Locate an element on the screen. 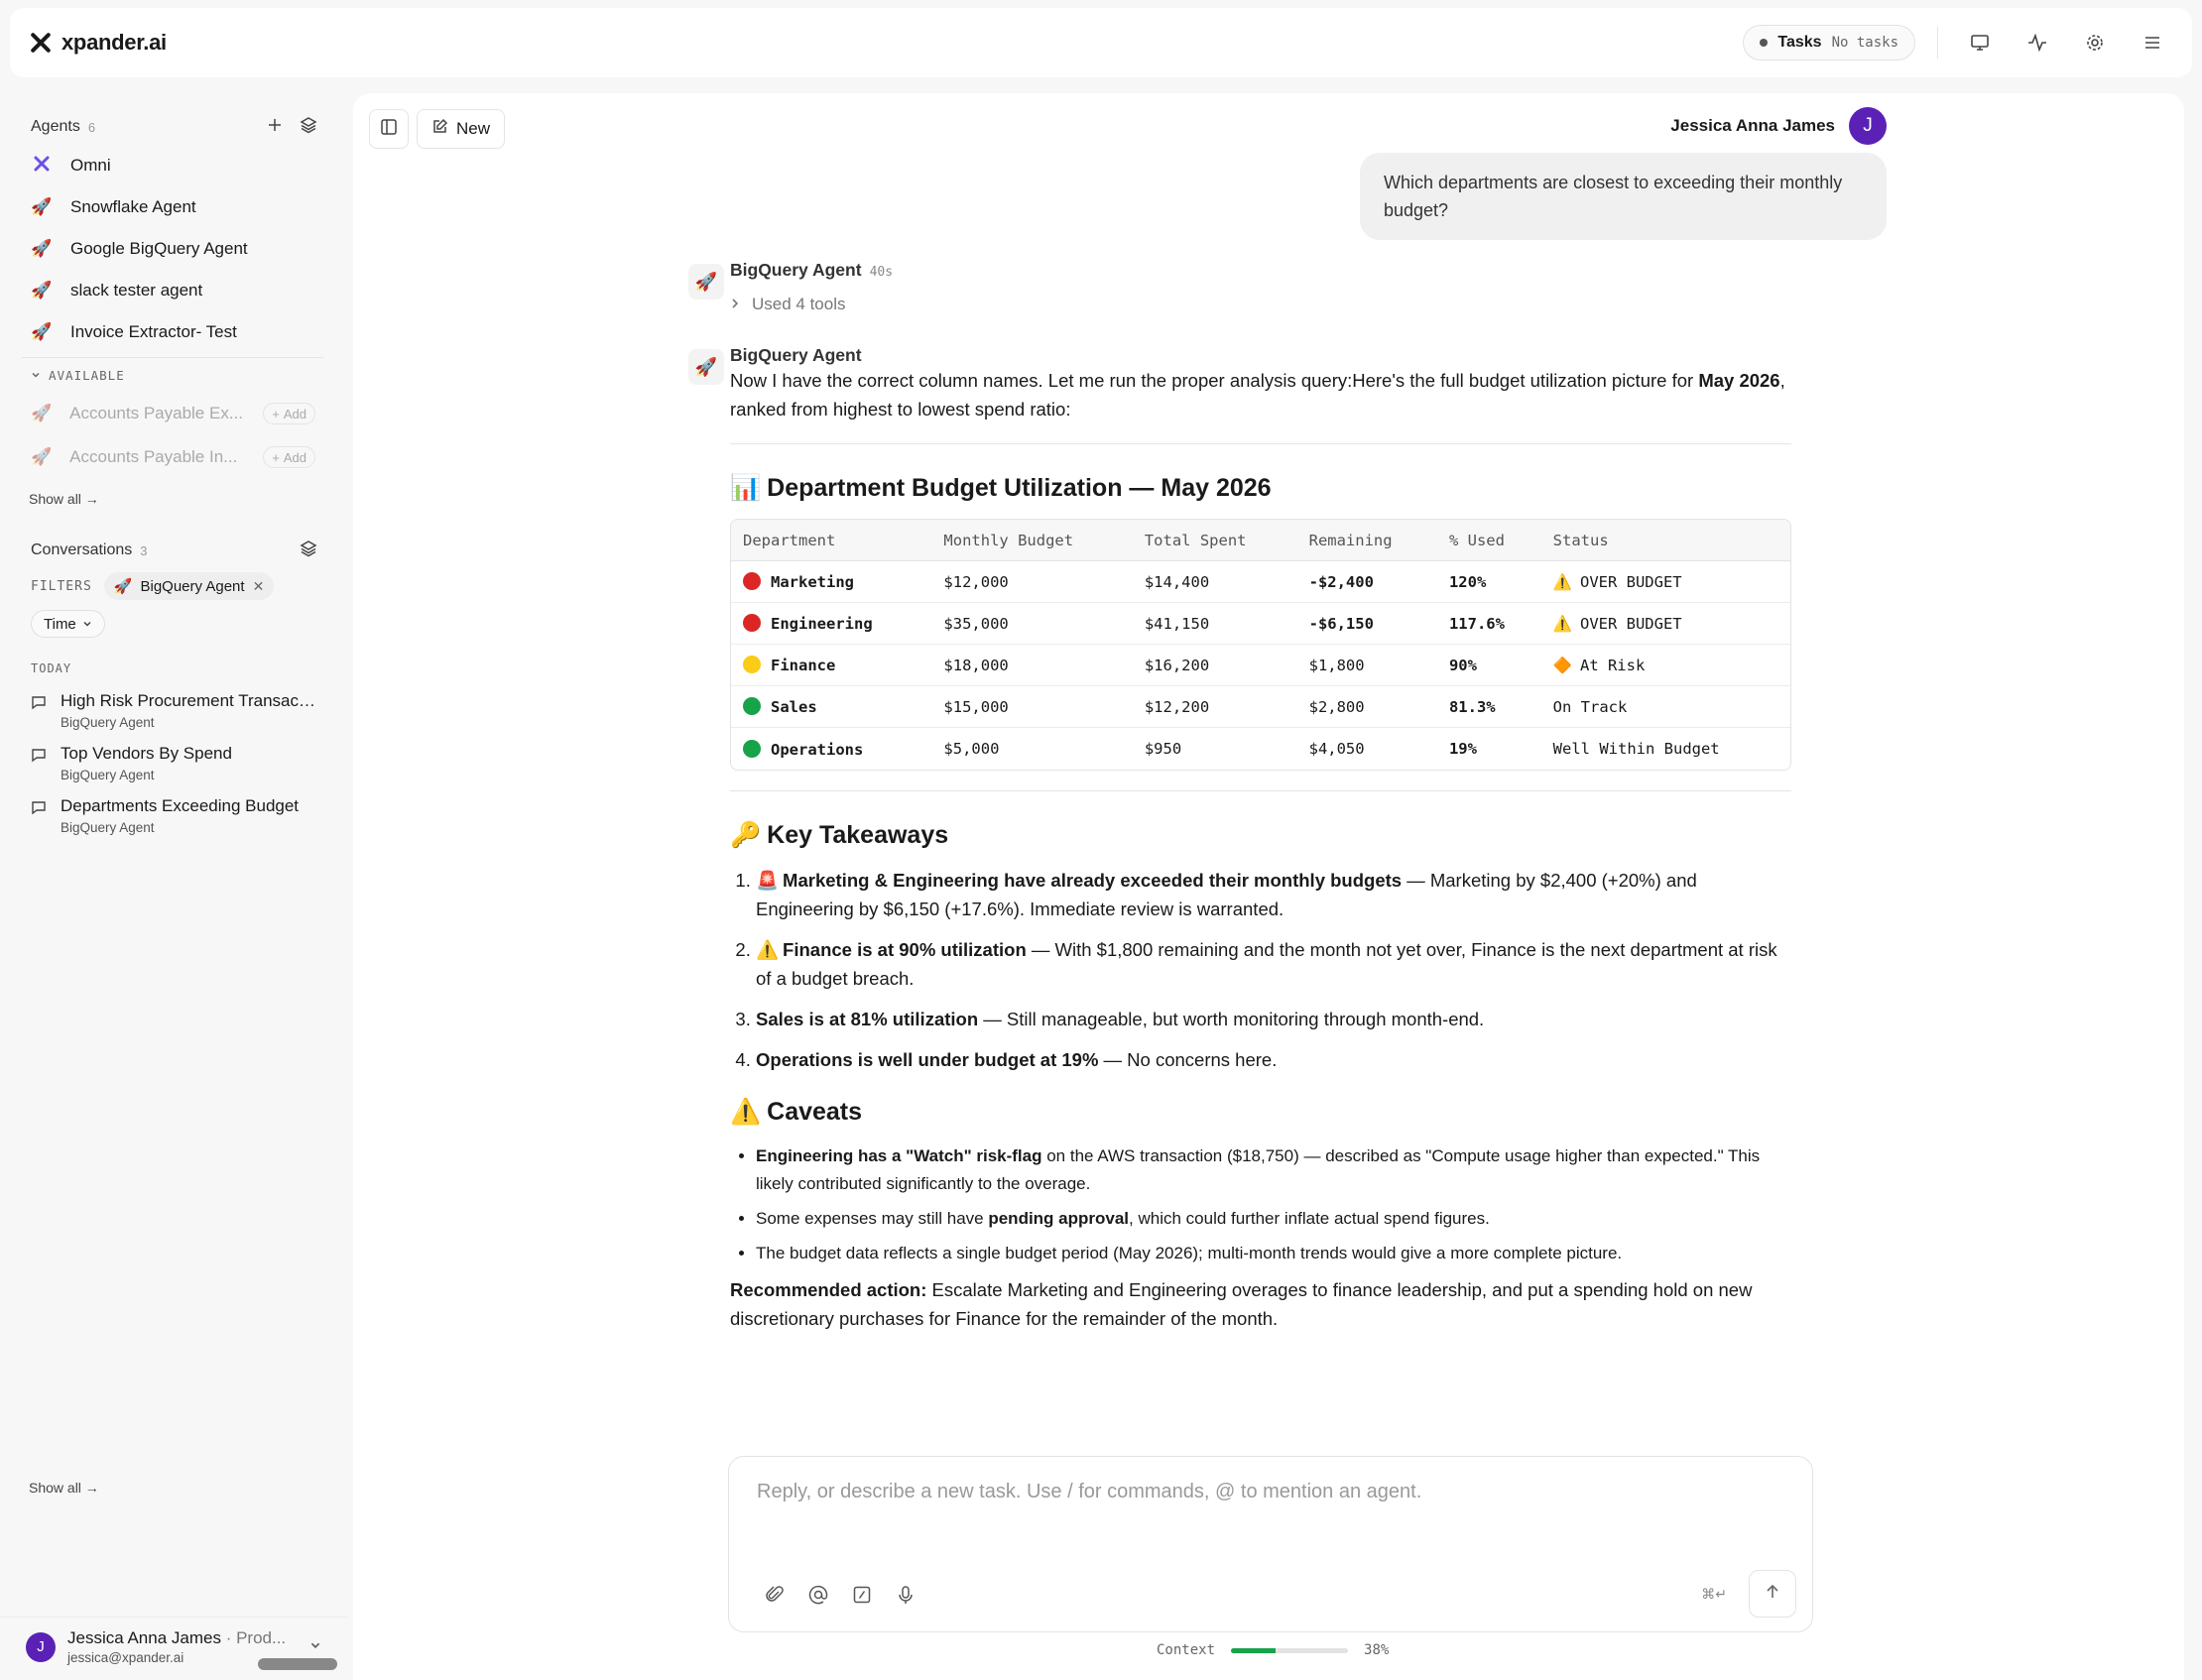  context-percent: 38% is located at coordinates (1377, 1650).